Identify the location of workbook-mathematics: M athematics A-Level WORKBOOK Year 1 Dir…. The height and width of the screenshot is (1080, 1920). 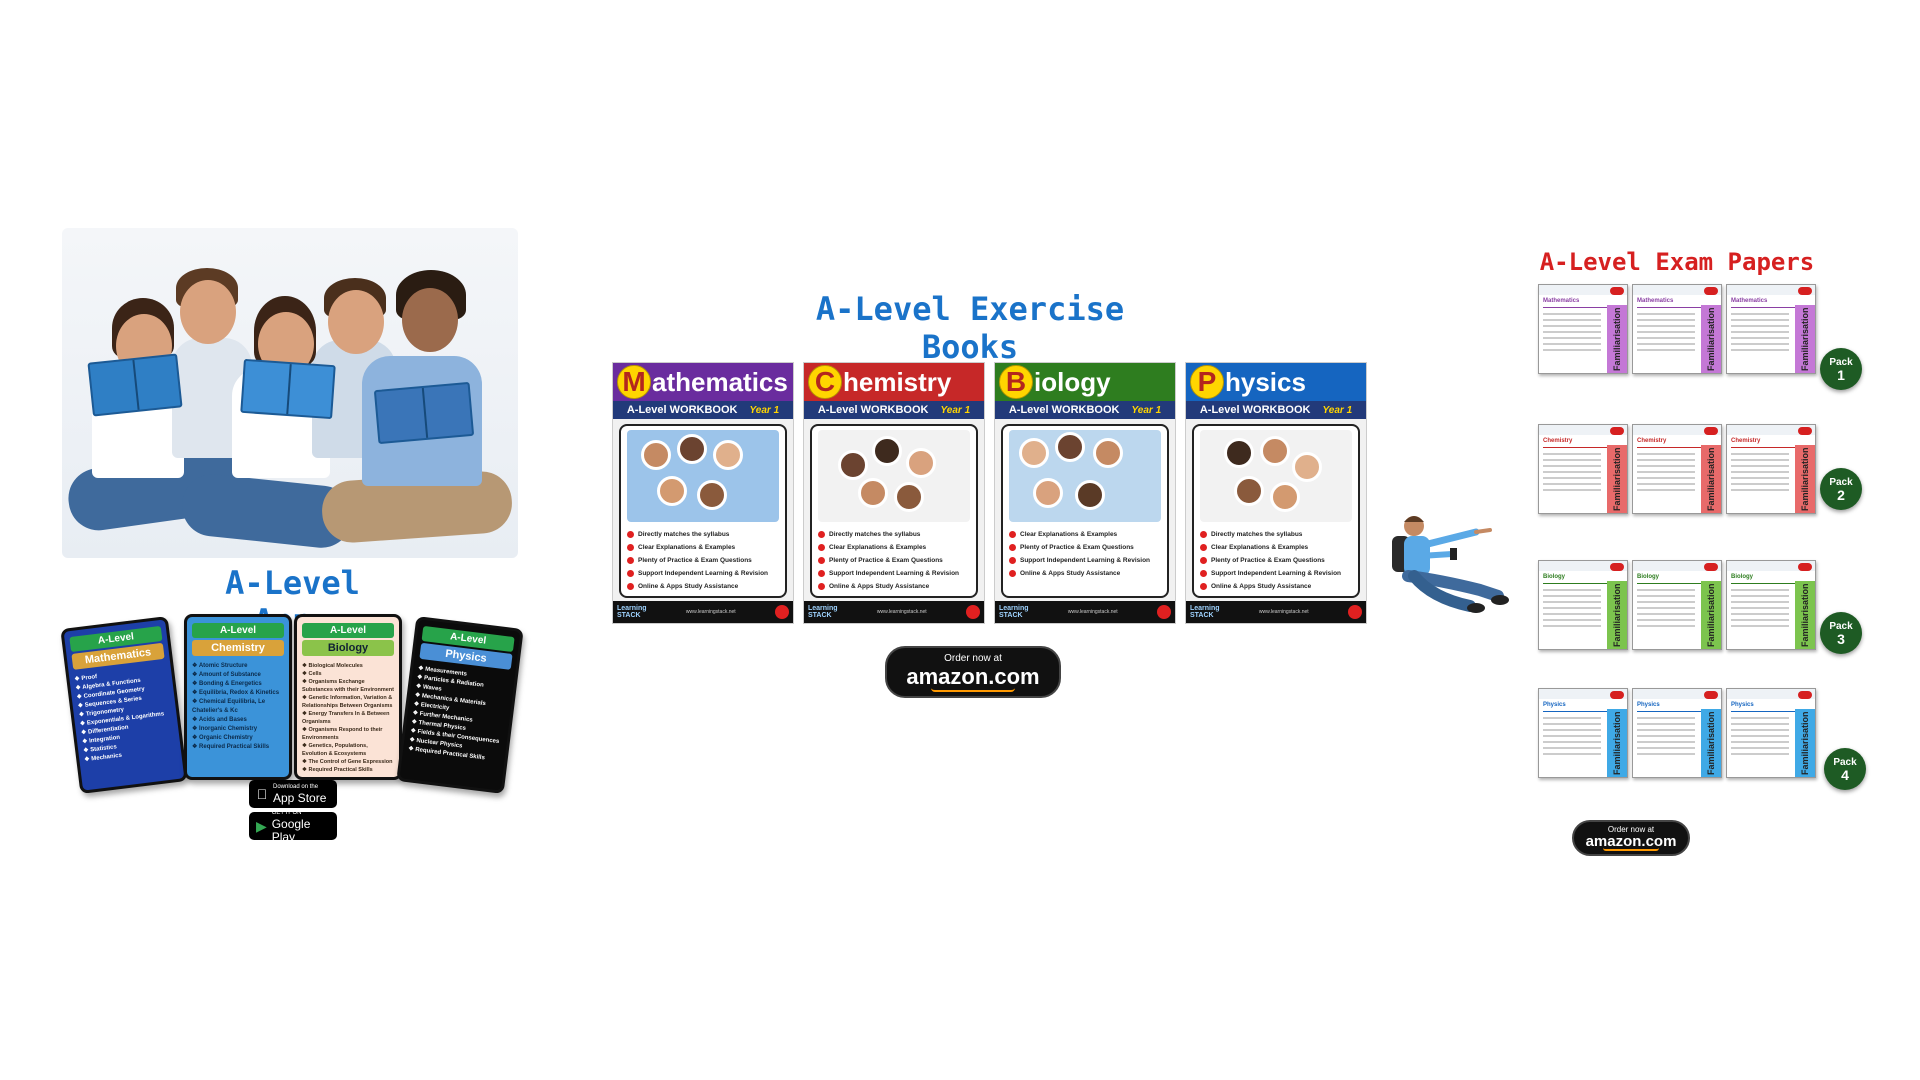
(703, 493).